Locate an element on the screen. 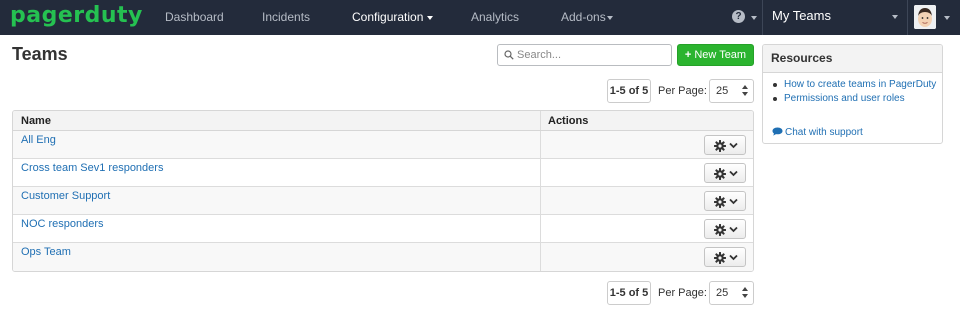 This screenshot has height=325, width=960. table-row: Cross team Sev1 responders is located at coordinates (383, 173).